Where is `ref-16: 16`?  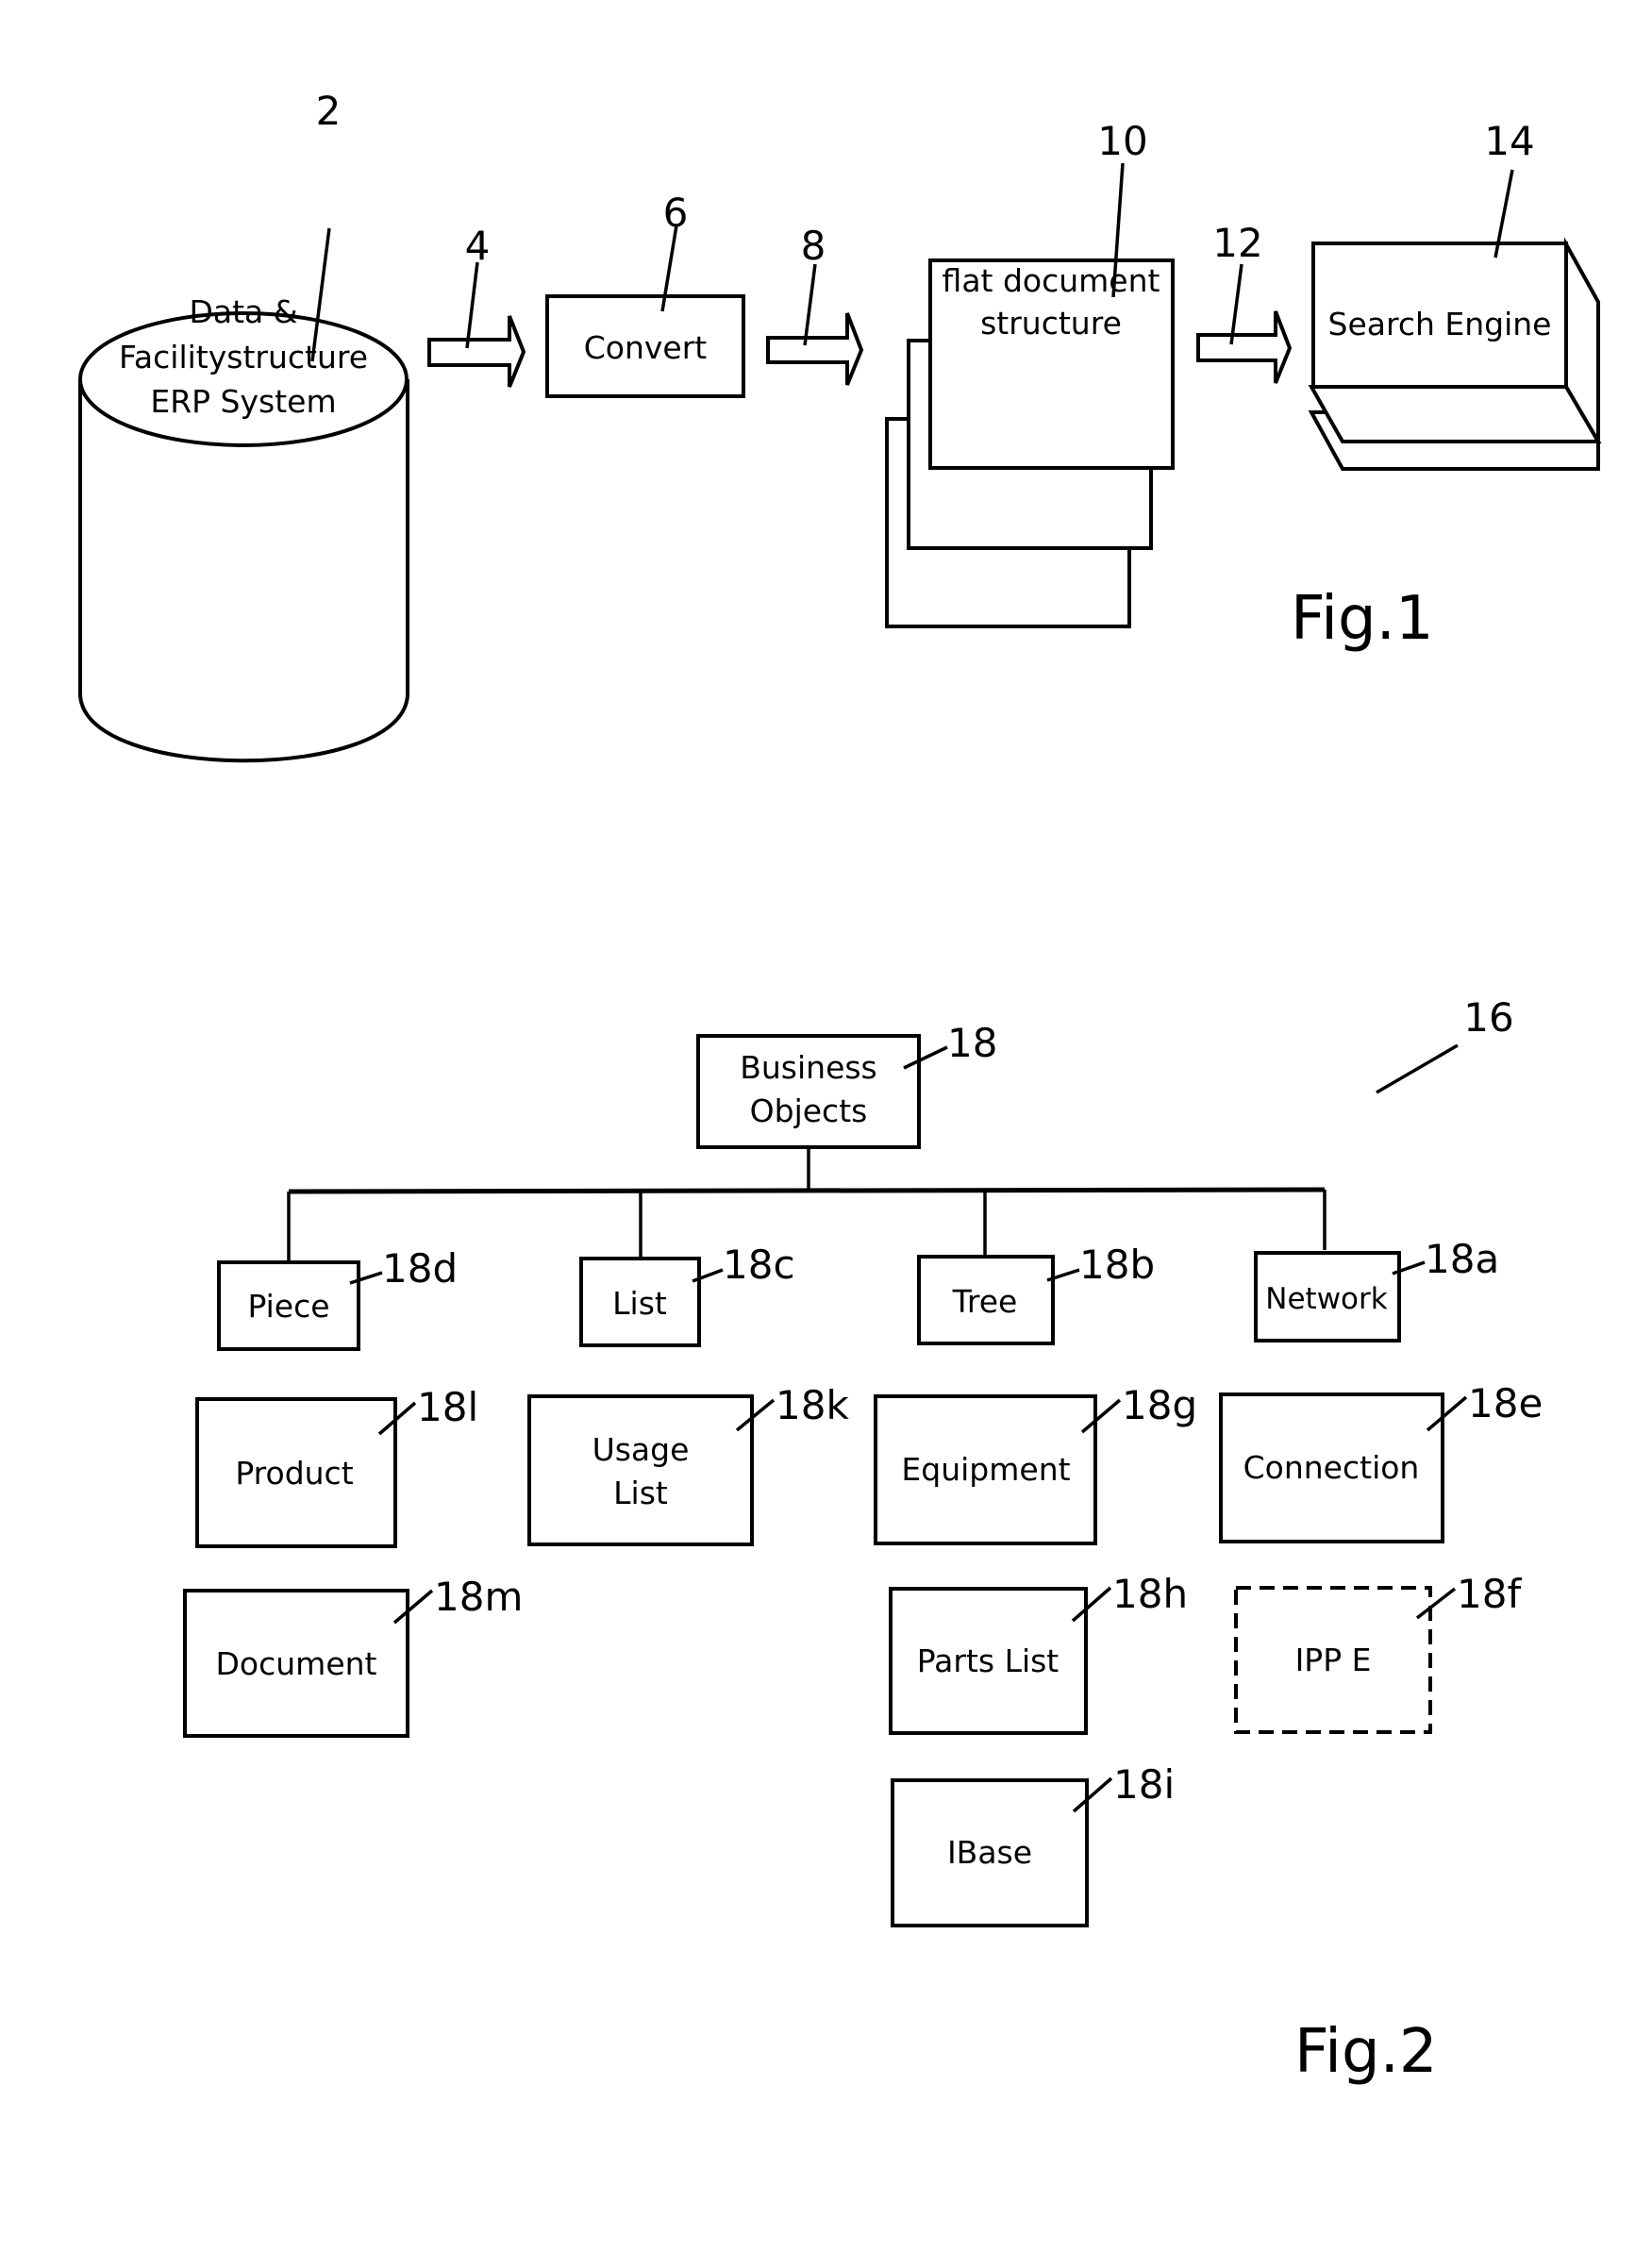
ref-16: 16 is located at coordinates (1488, 1018).